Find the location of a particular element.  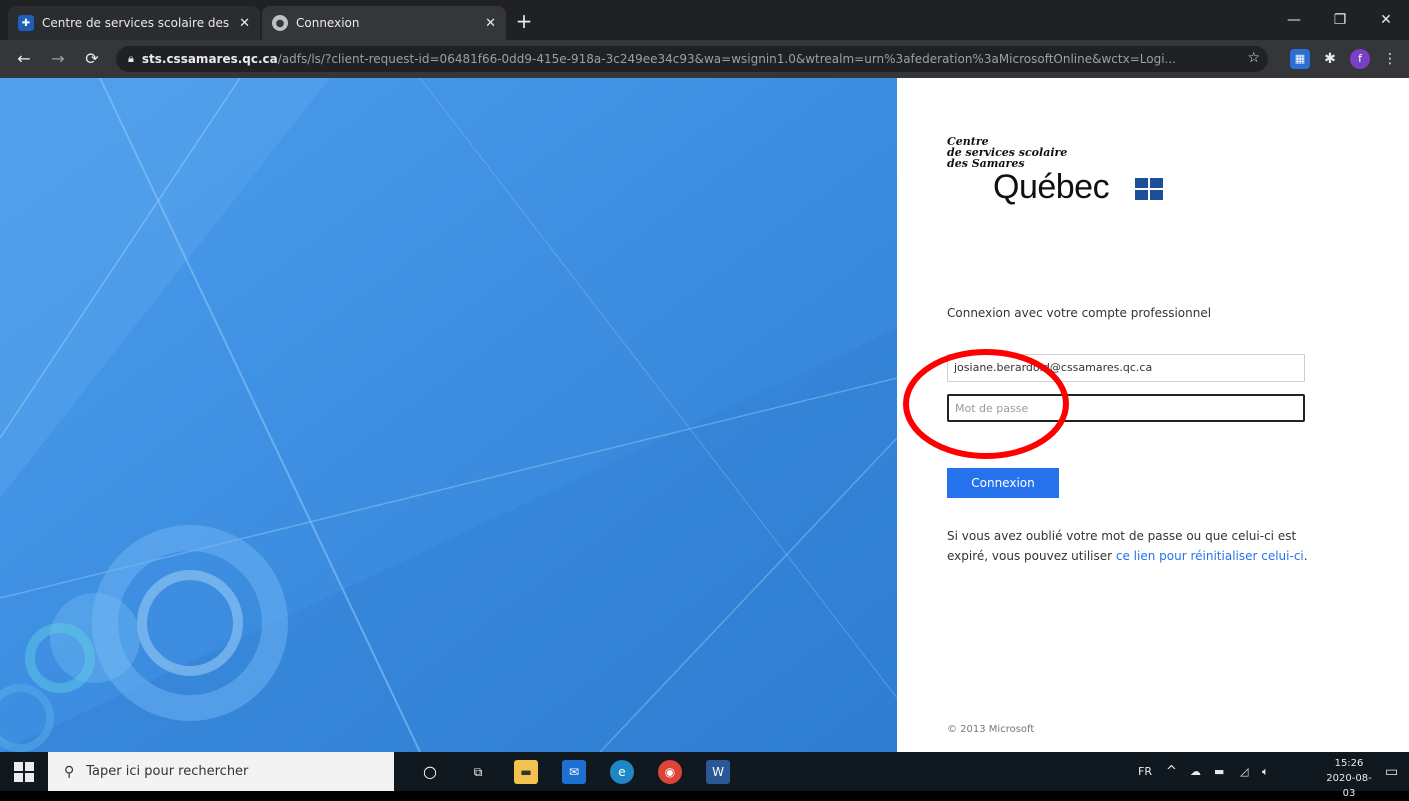

windows-start-icon is located at coordinates (24, 772).